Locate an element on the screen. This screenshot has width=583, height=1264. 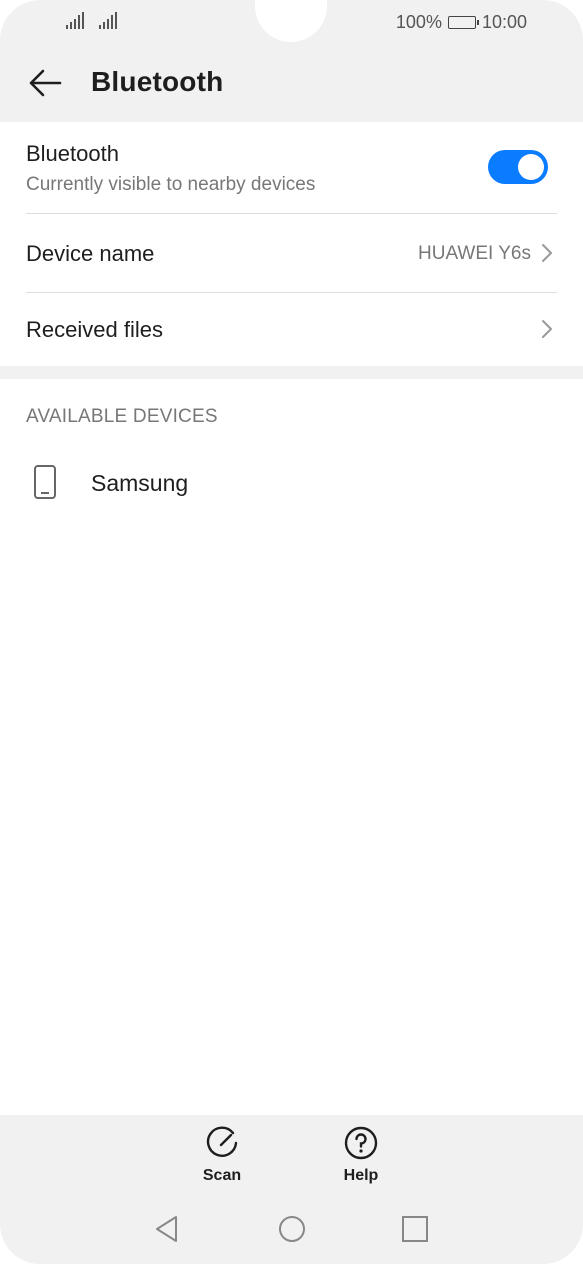
bluetooth-toggle is located at coordinates (518, 167).